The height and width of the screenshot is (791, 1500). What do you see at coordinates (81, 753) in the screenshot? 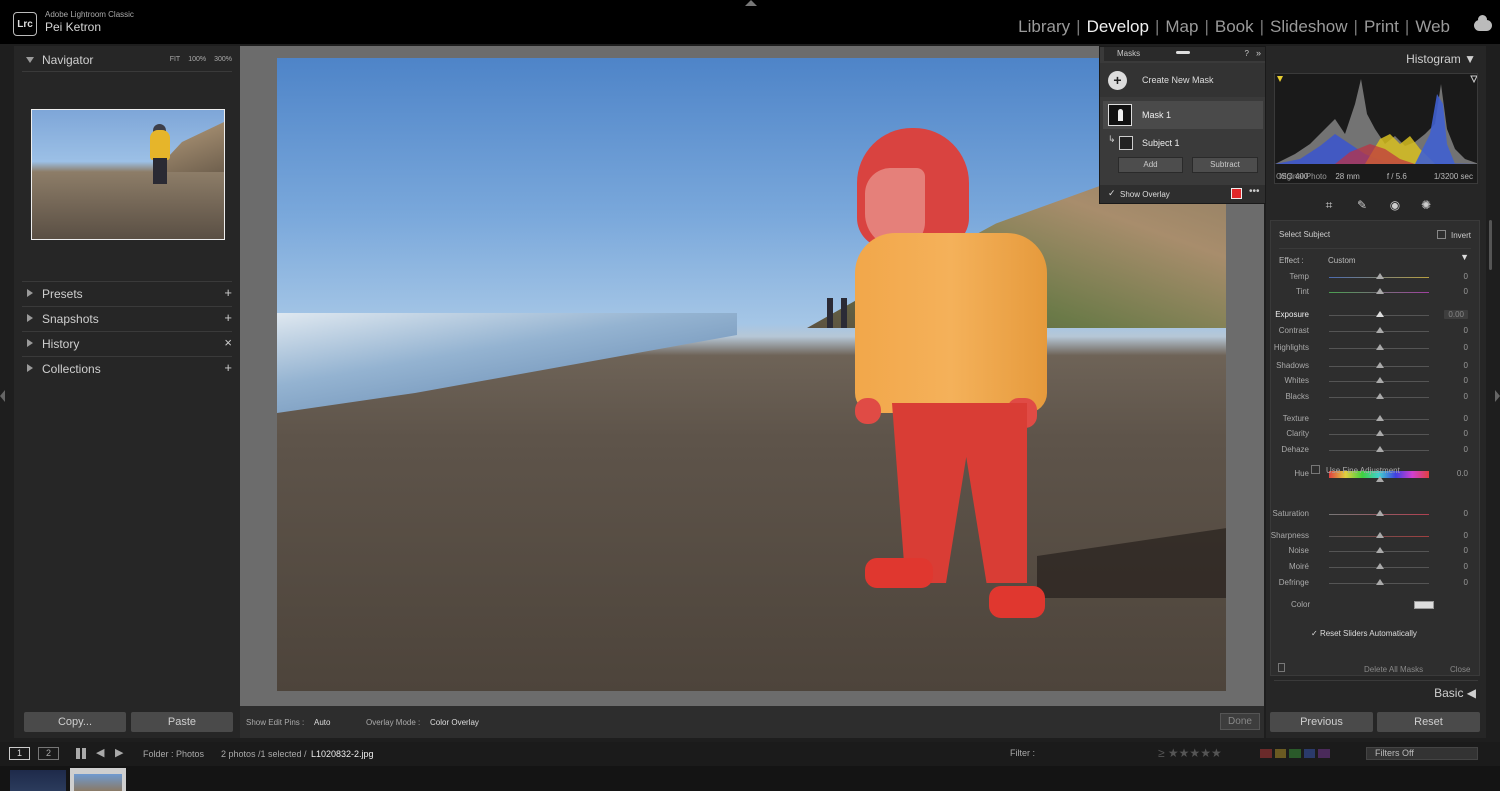
I see `grid-view-icon` at bounding box center [81, 753].